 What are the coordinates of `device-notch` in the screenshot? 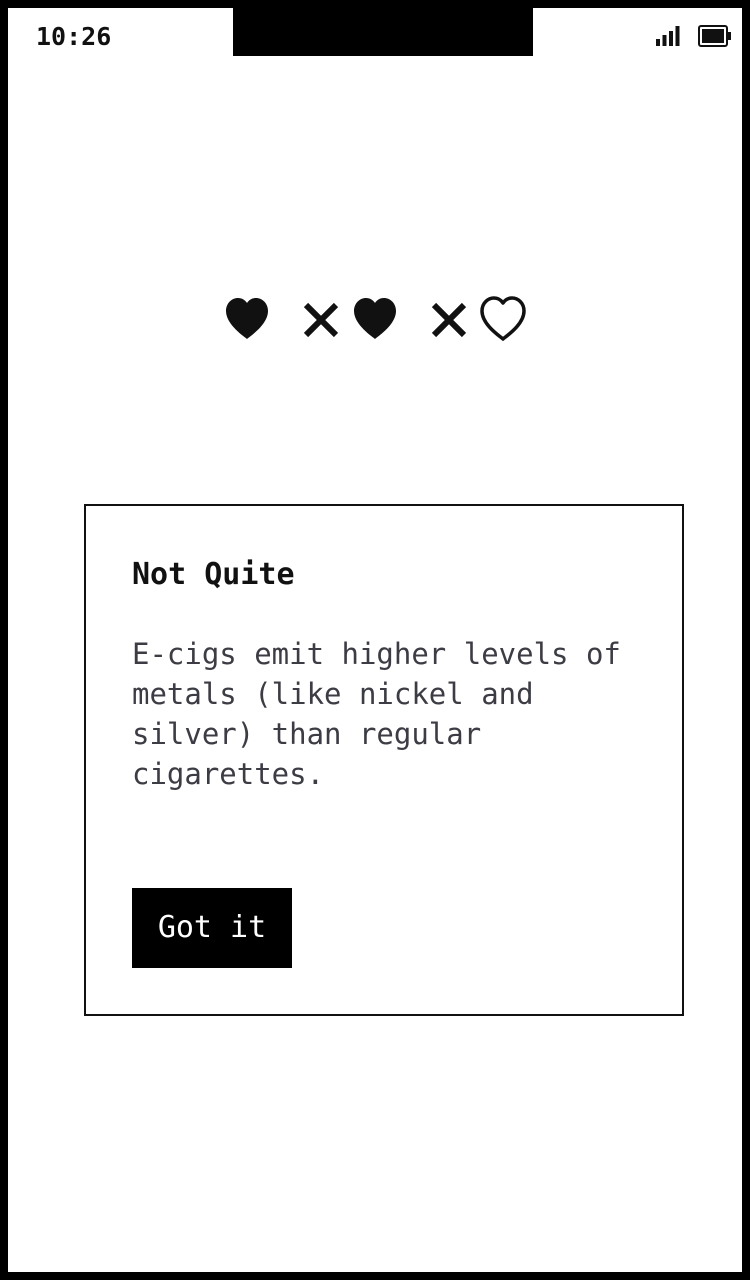 It's located at (383, 32).